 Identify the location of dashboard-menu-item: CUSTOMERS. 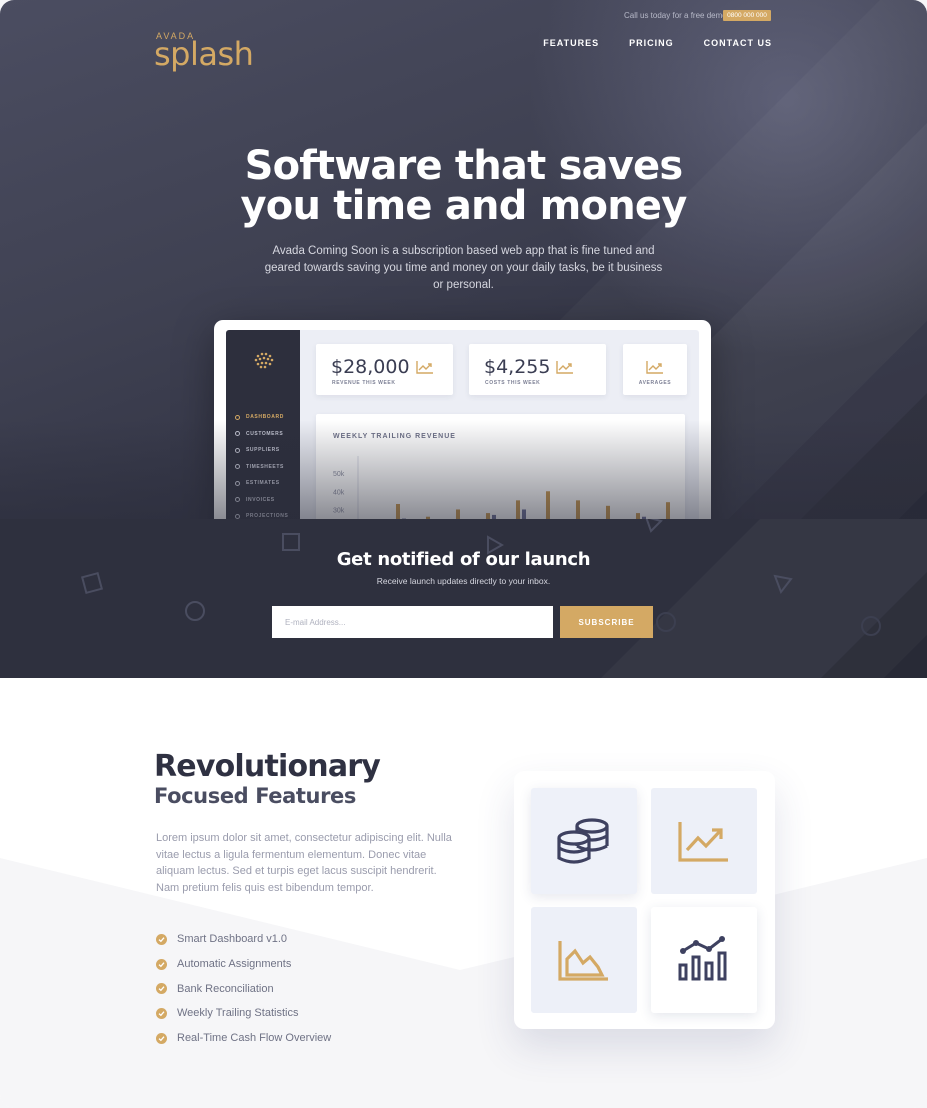
(261, 434).